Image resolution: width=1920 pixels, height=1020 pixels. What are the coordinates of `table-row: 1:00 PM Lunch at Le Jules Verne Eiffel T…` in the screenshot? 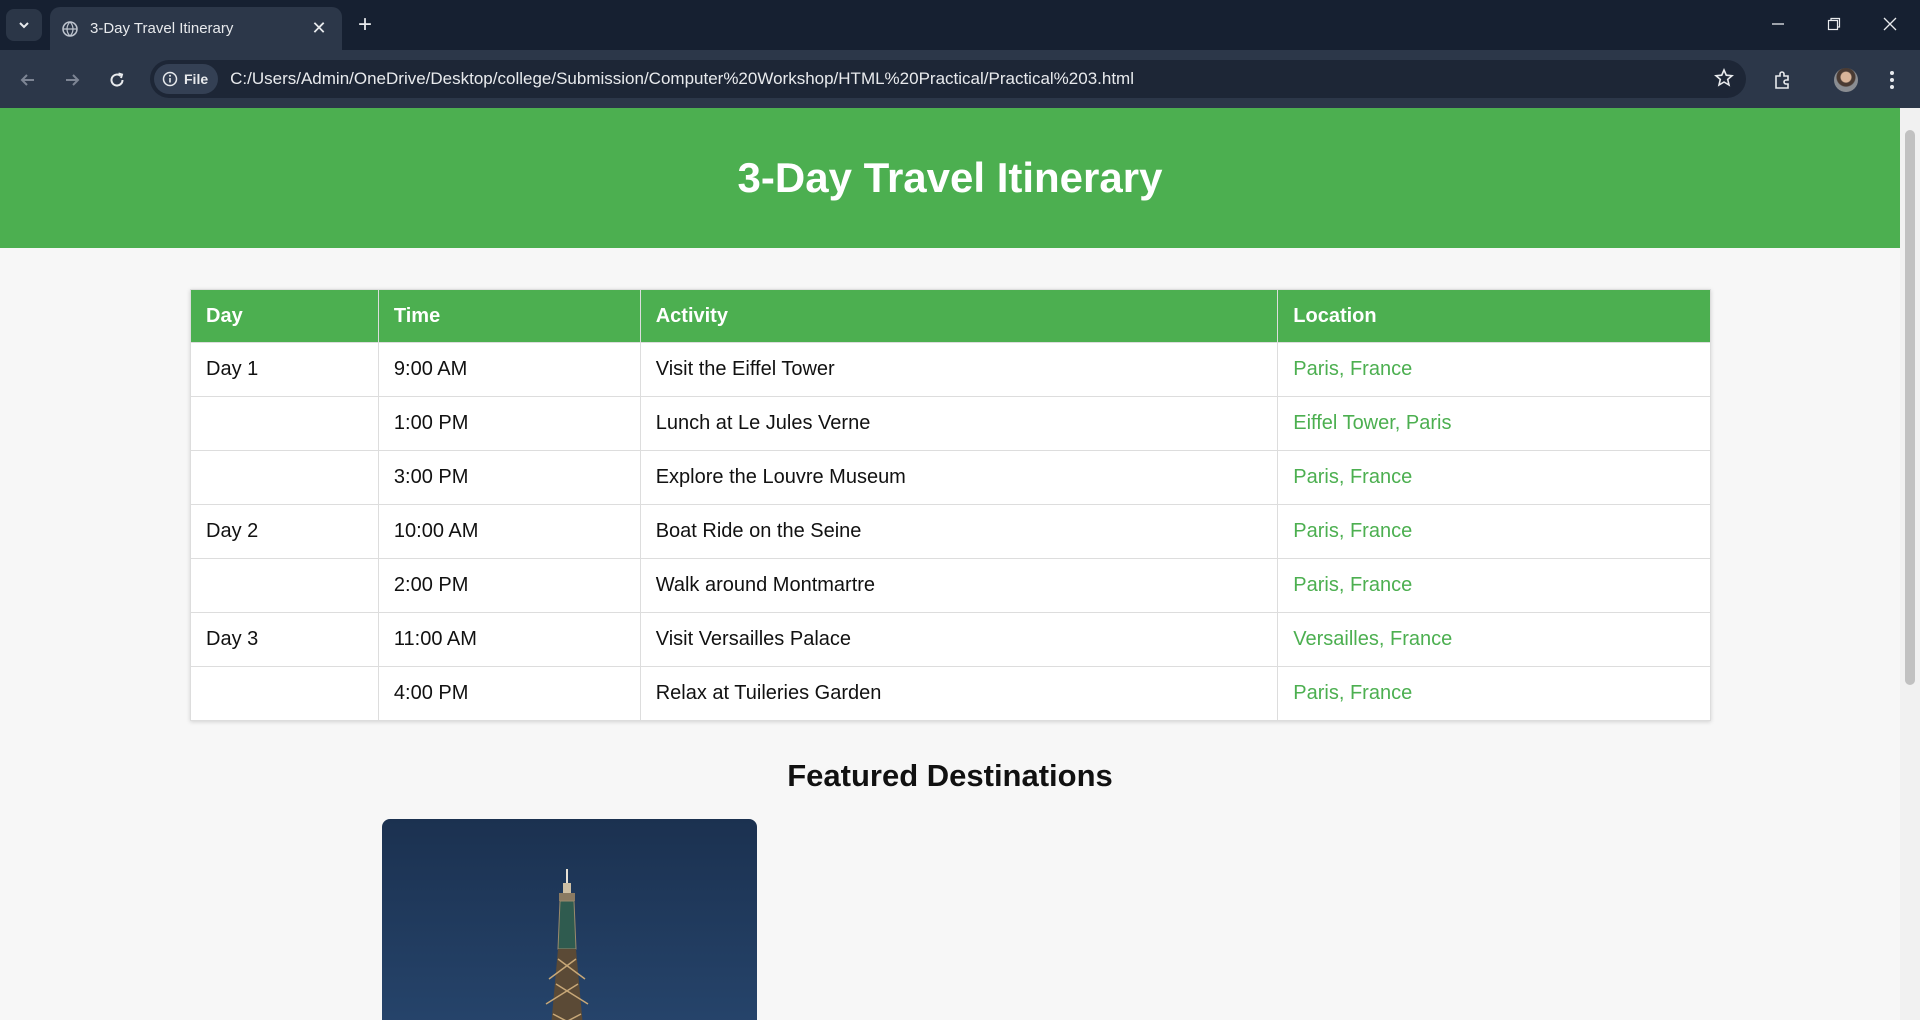 It's located at (950, 423).